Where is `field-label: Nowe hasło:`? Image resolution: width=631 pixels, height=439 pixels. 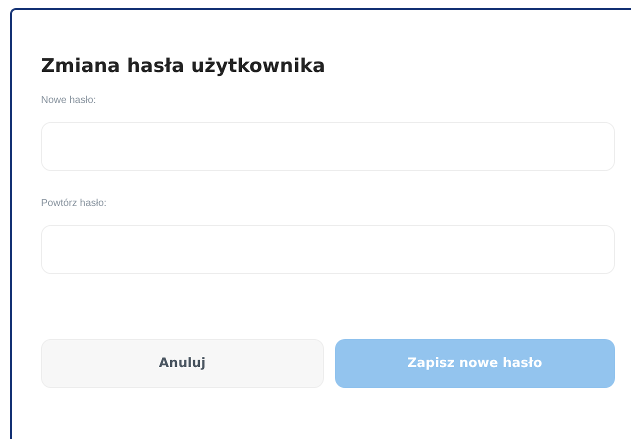 field-label: Nowe hasło: is located at coordinates (68, 101).